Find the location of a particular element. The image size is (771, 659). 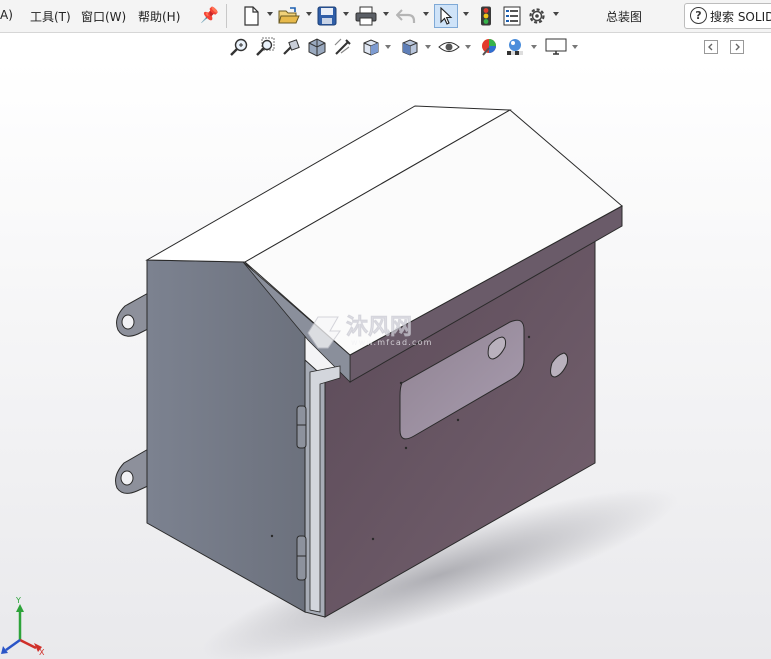

previous-view-button is located at coordinates (291, 47).